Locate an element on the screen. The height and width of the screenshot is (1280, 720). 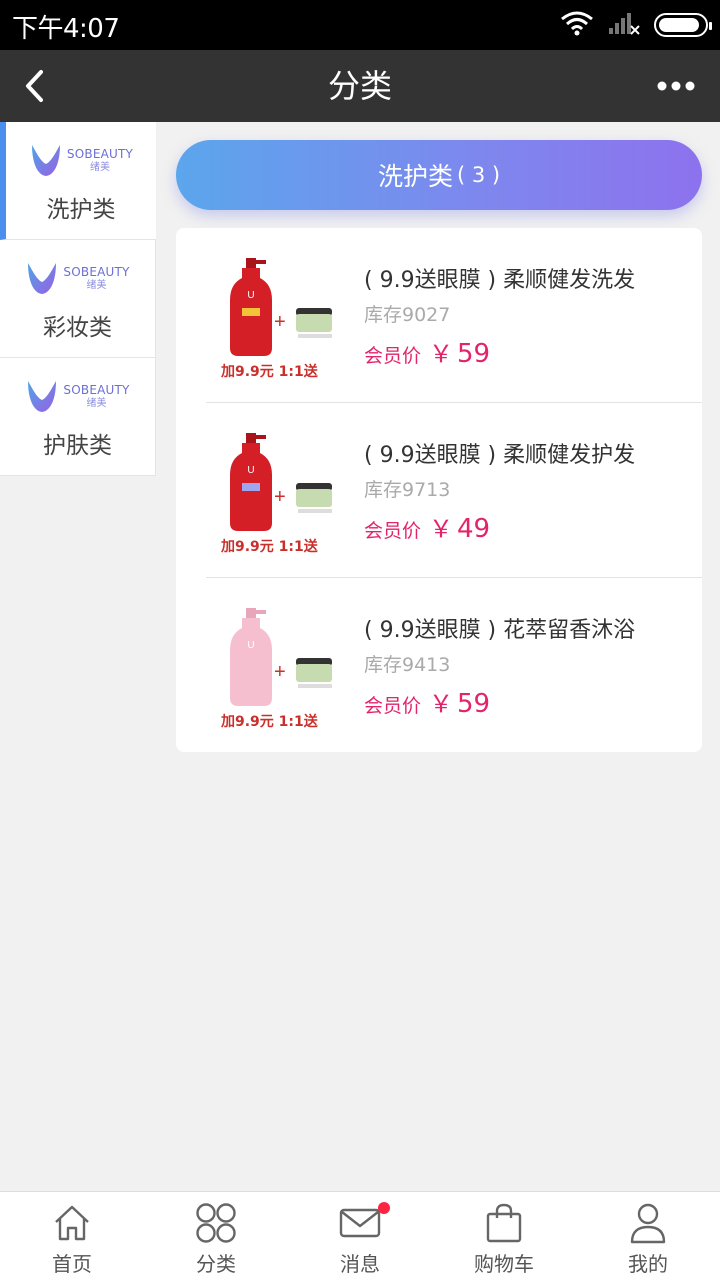
section-header-button: 洗护类 ( 3 ) is located at coordinates (439, 175).